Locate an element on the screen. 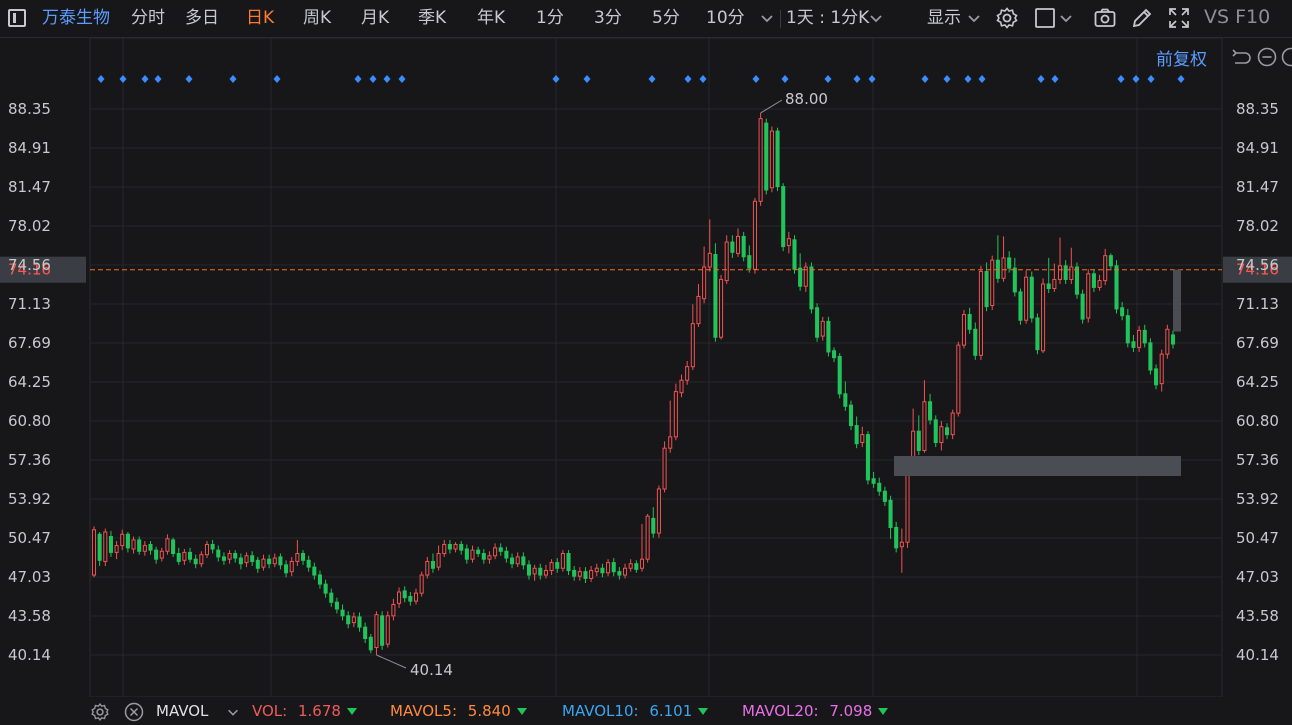  y-tick-label-right: 67.69 is located at coordinates (1257, 343).